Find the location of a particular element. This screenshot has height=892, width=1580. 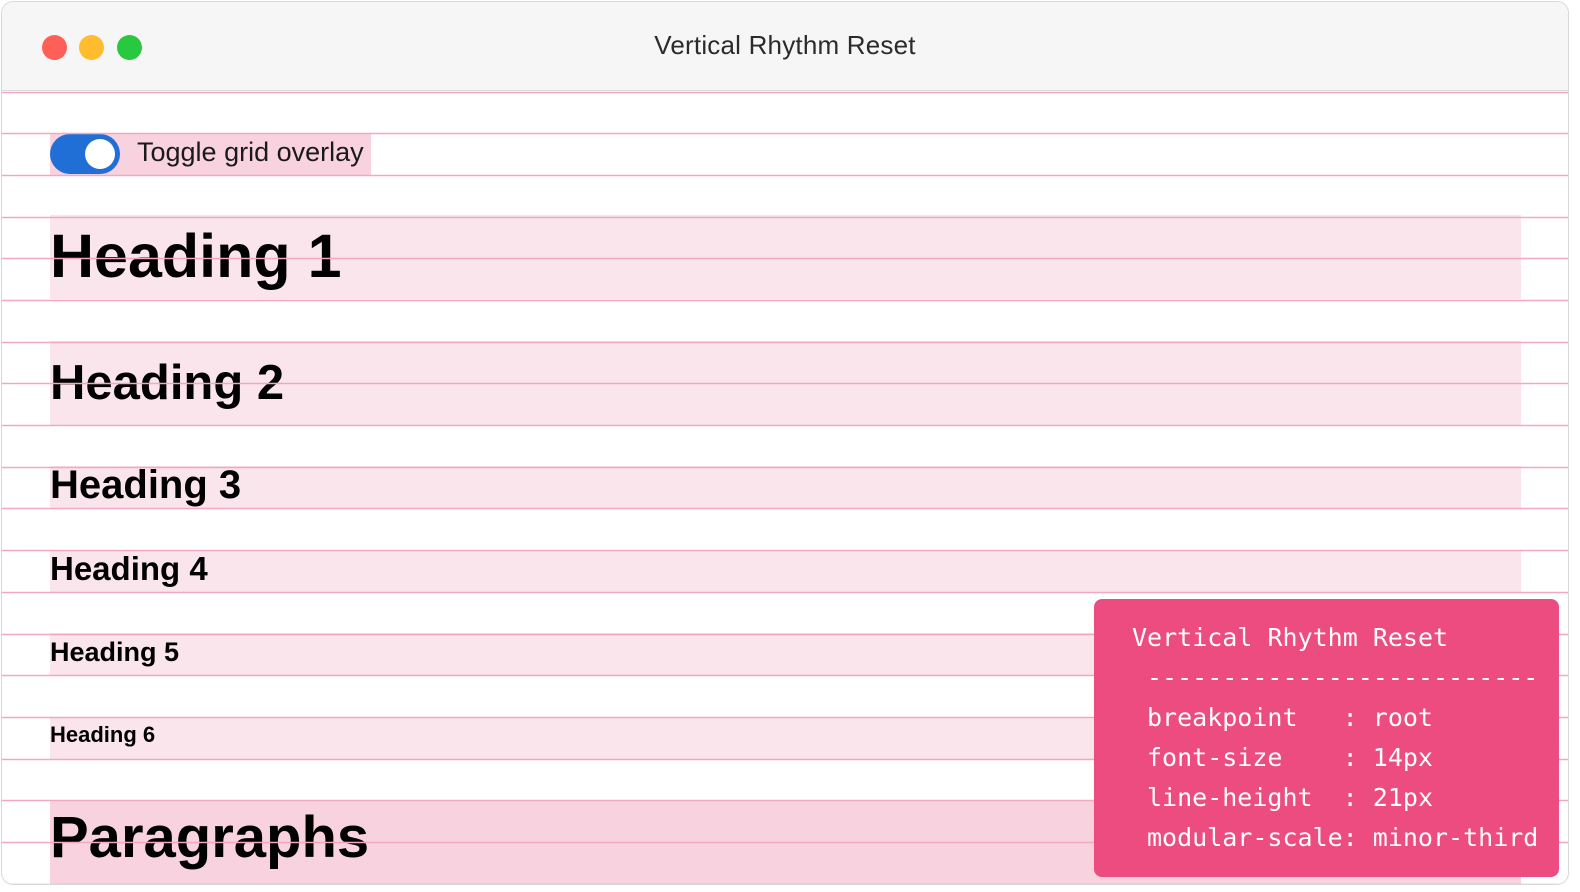

info-key: modular-scale is located at coordinates (1245, 837).